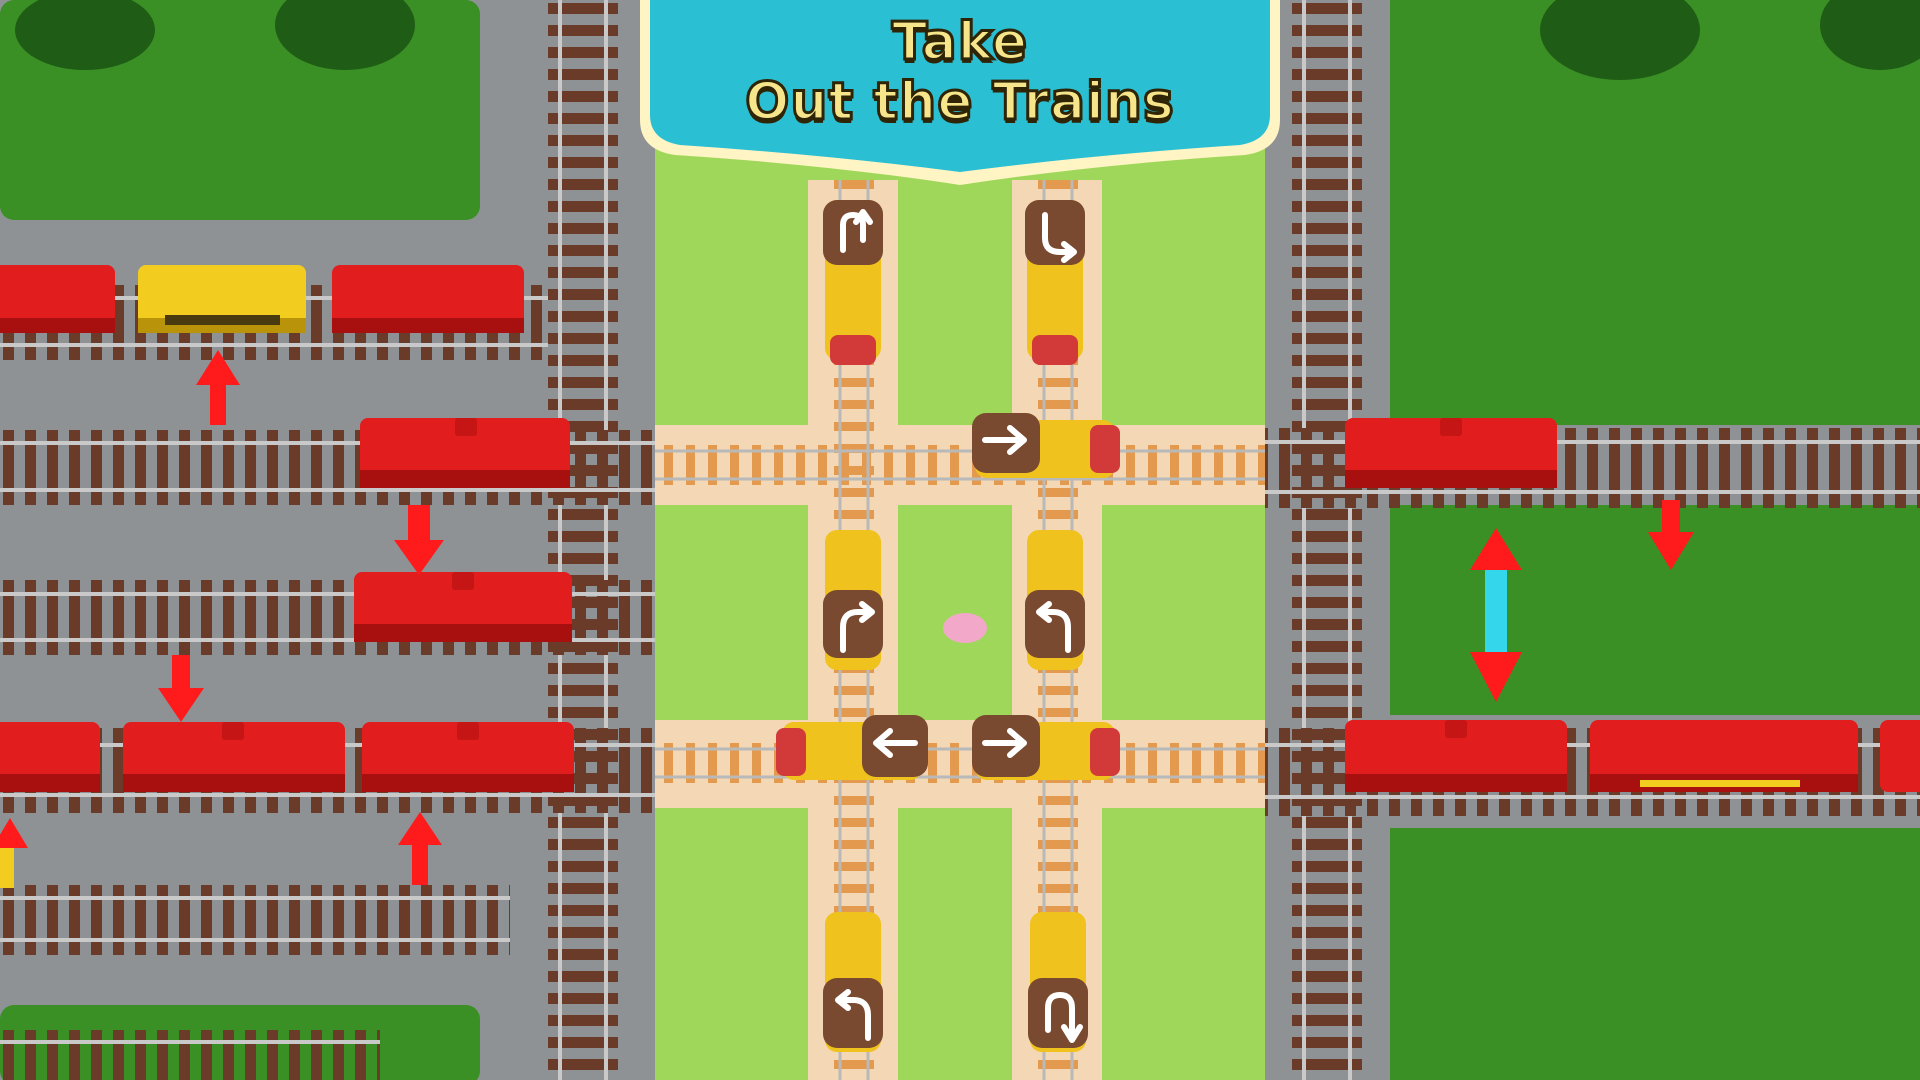 The height and width of the screenshot is (1080, 1920). Describe the element at coordinates (965, 628) in the screenshot. I see `collectible-blob` at that location.